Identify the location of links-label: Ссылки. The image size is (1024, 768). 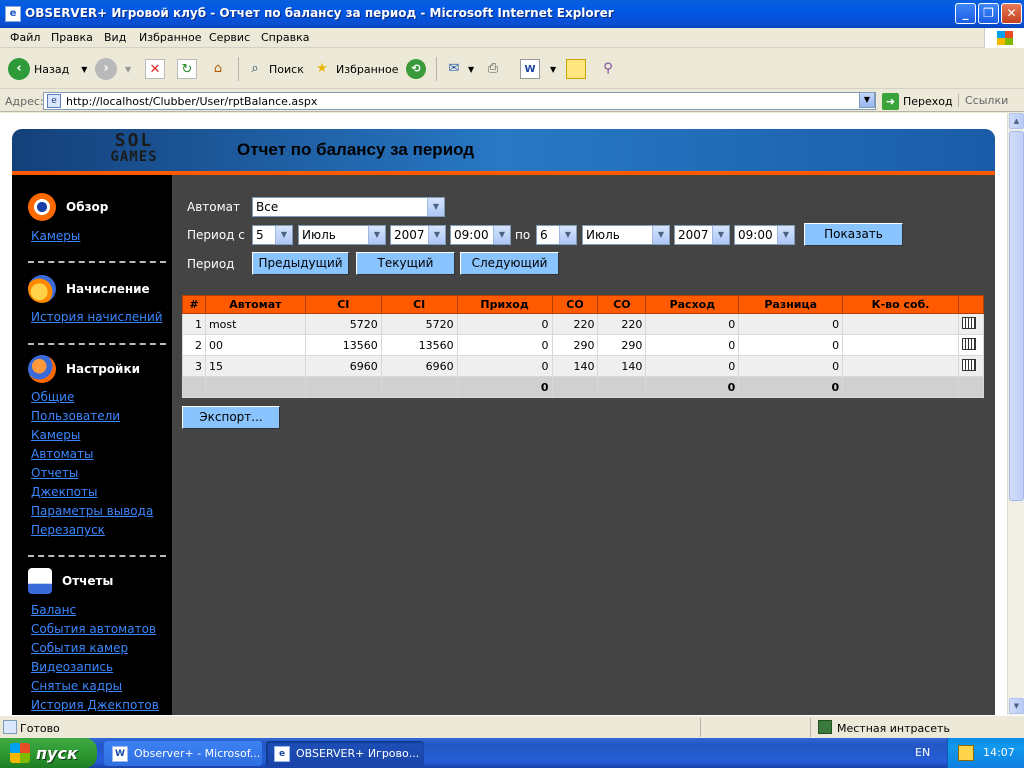
(983, 100).